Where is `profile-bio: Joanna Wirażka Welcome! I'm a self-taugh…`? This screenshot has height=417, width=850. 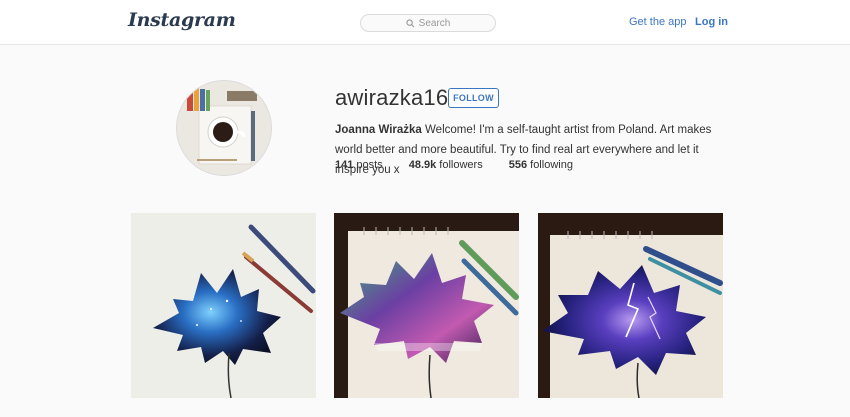
profile-bio: Joanna Wirażka Welcome! I'm a self-taugh… is located at coordinates (525, 150).